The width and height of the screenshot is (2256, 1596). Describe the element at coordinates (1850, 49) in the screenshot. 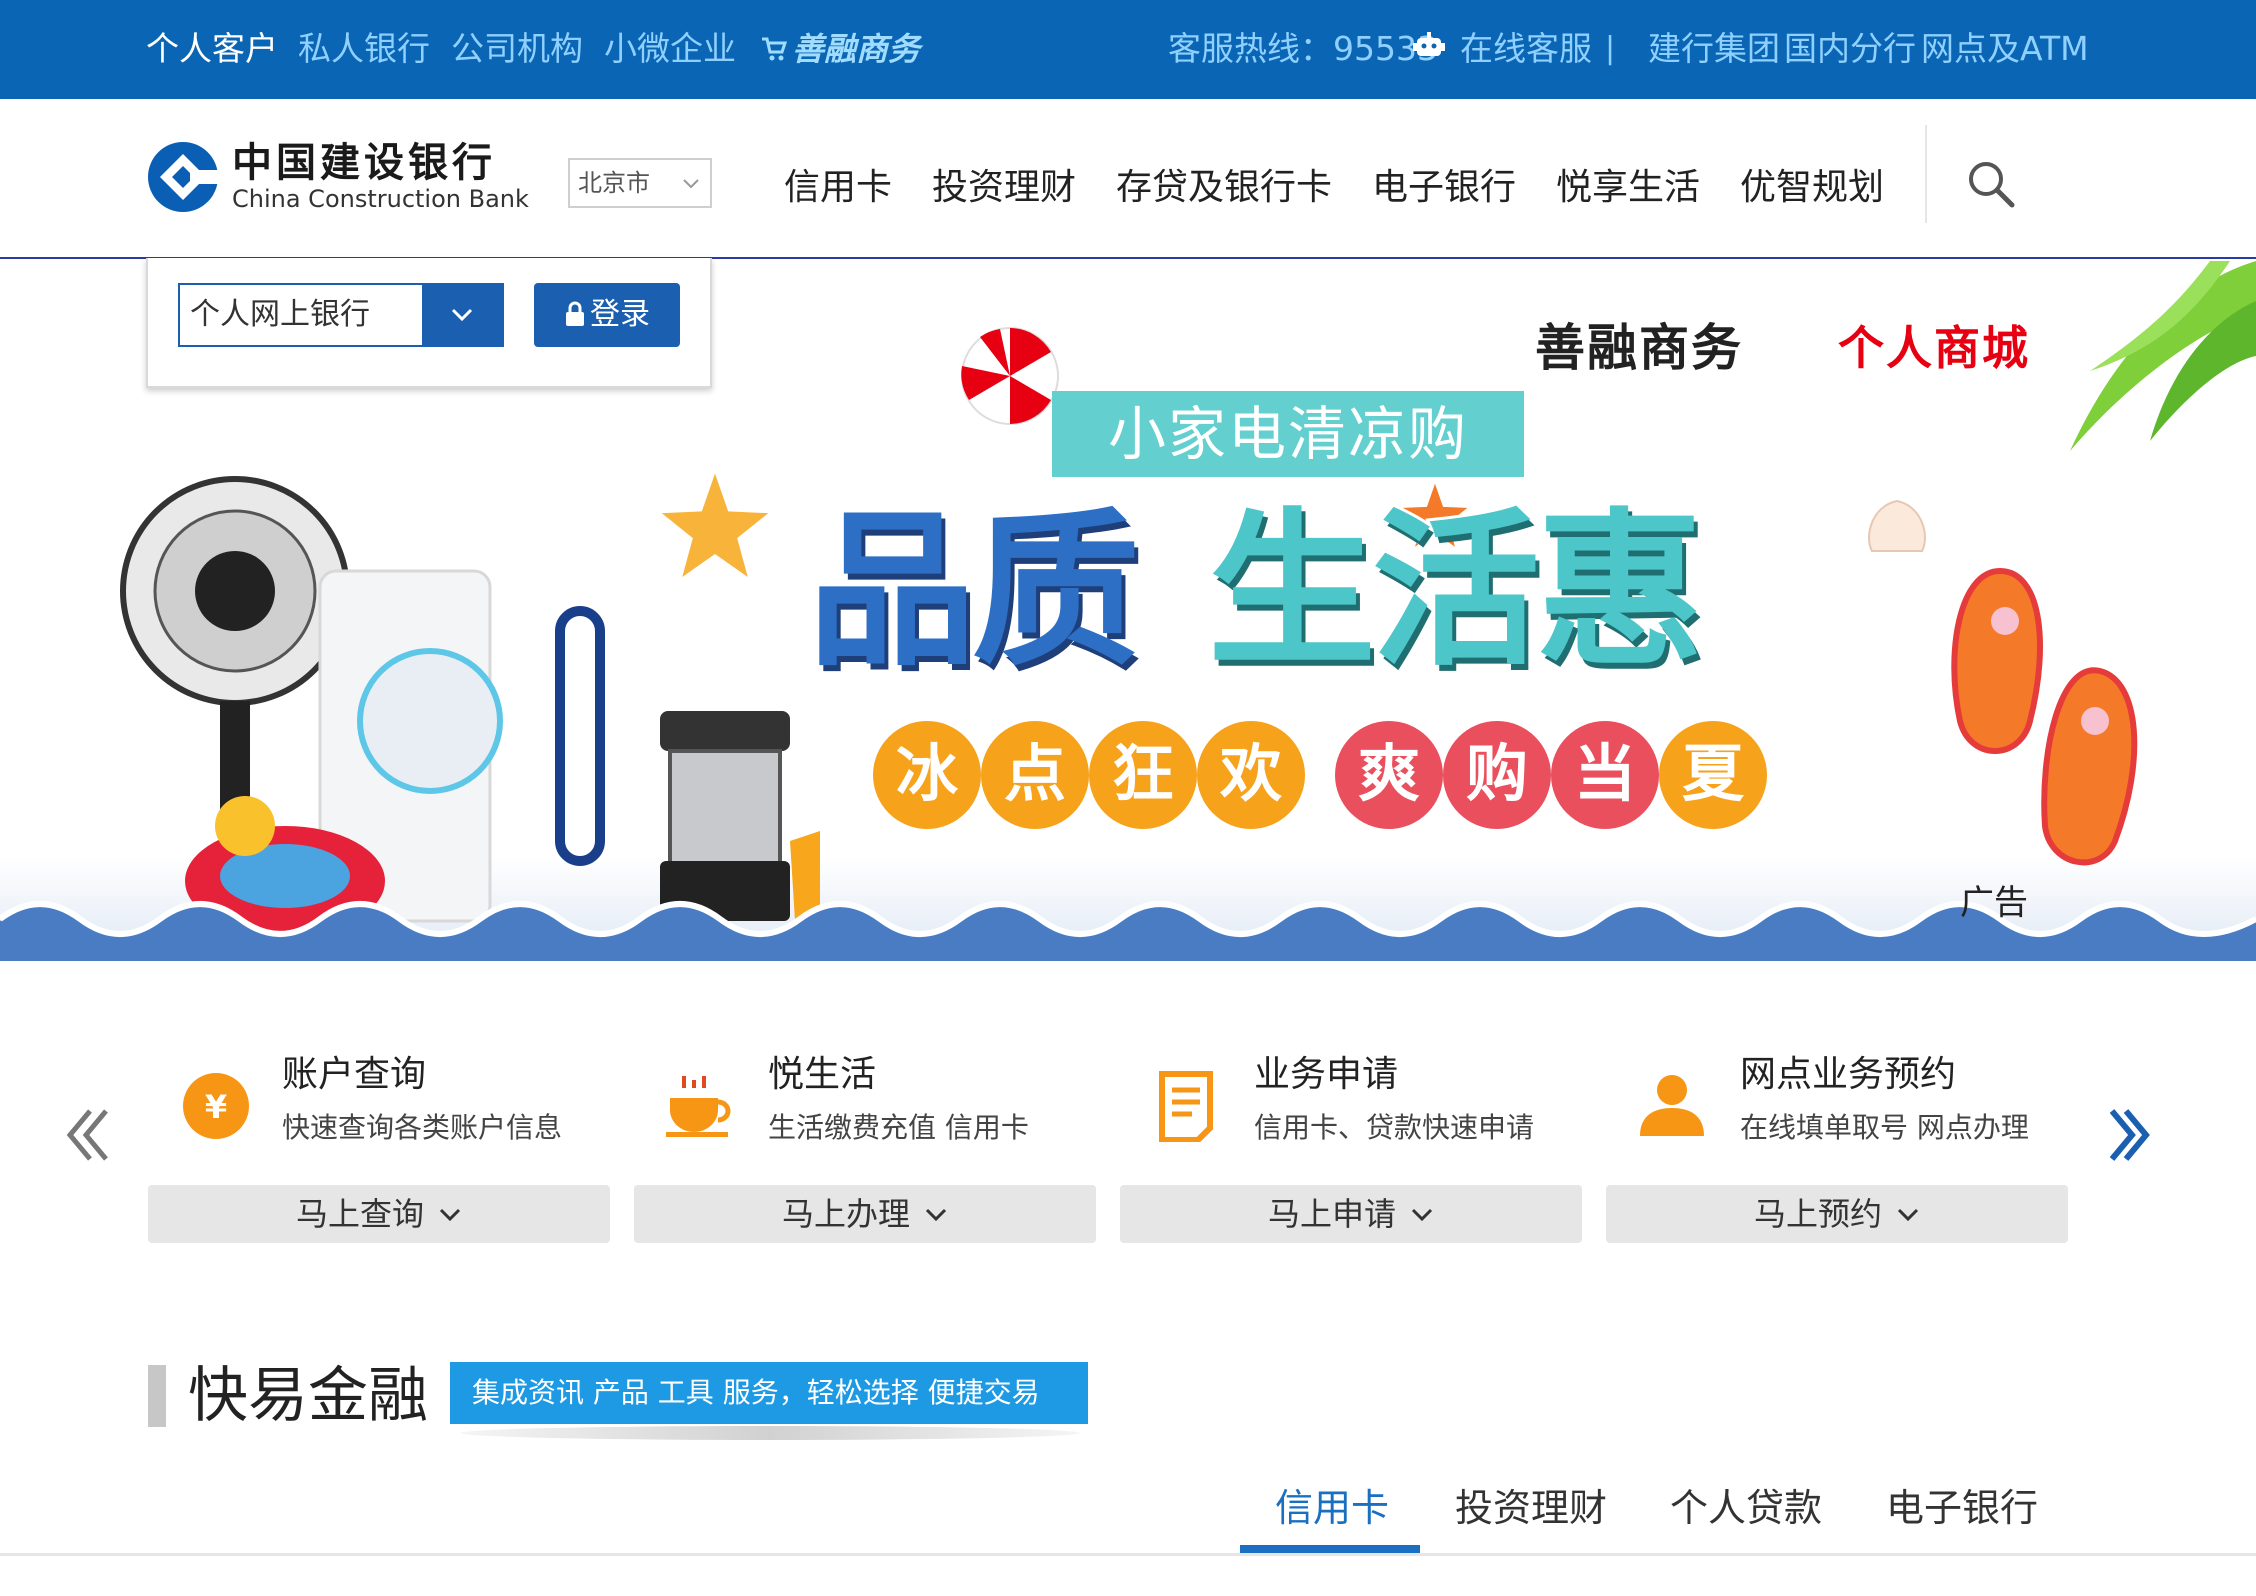

I see `topnav-domestic-branches: 国内分行` at that location.